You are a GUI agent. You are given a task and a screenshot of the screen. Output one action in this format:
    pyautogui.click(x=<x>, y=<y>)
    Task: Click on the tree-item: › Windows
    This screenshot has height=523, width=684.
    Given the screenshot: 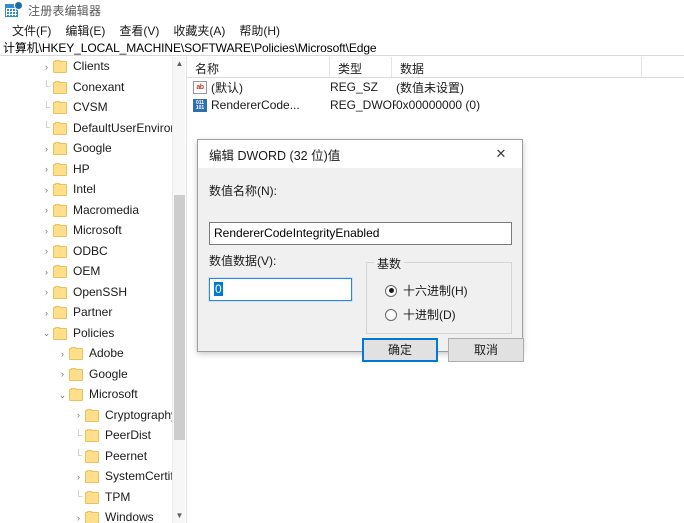 What is the action you would take?
    pyautogui.click(x=86, y=515)
    